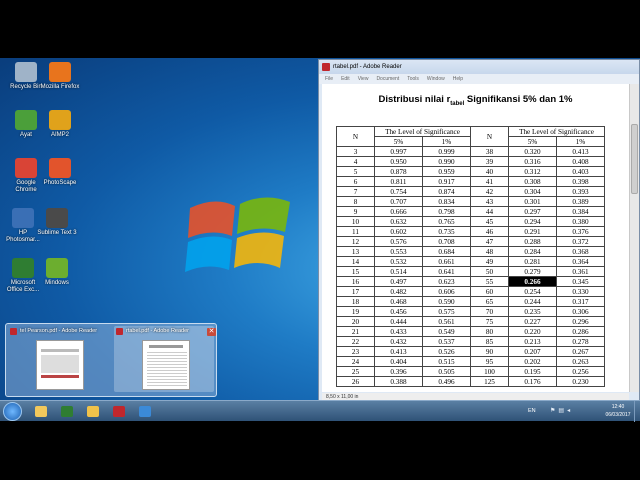  What do you see at coordinates (532, 331) in the screenshot?
I see `table-cell: 0.220` at bounding box center [532, 331].